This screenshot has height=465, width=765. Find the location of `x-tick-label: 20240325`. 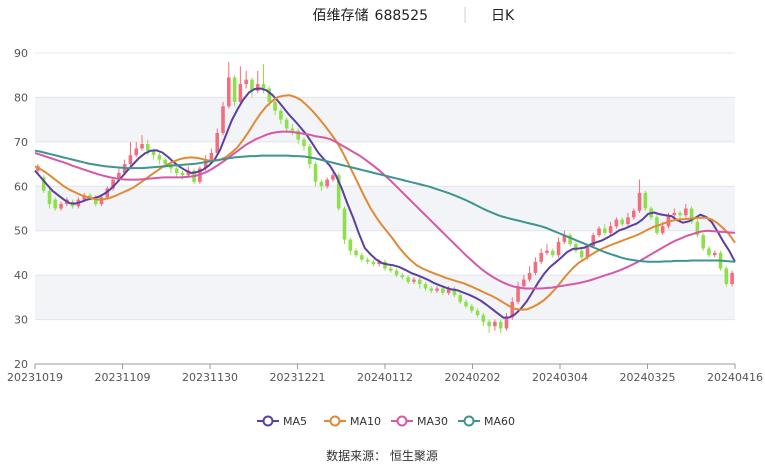

x-tick-label: 20240325 is located at coordinates (648, 377).